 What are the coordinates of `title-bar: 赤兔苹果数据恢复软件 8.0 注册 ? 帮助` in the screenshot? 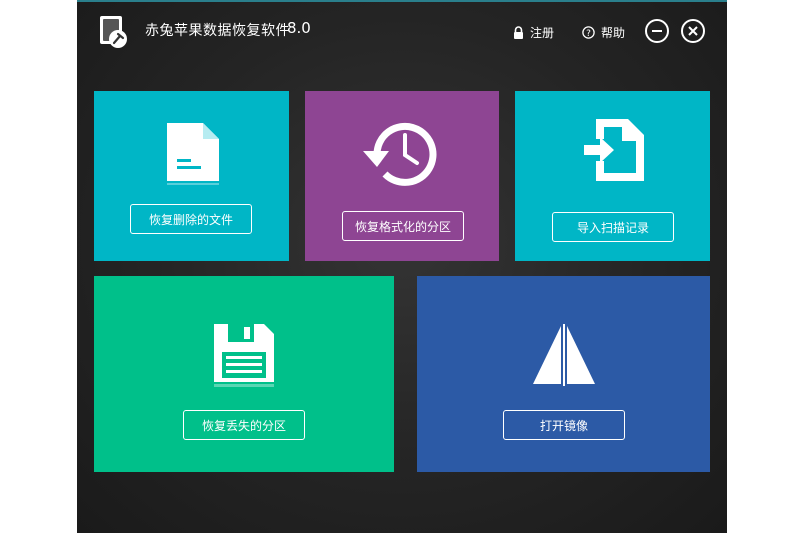 It's located at (402, 32).